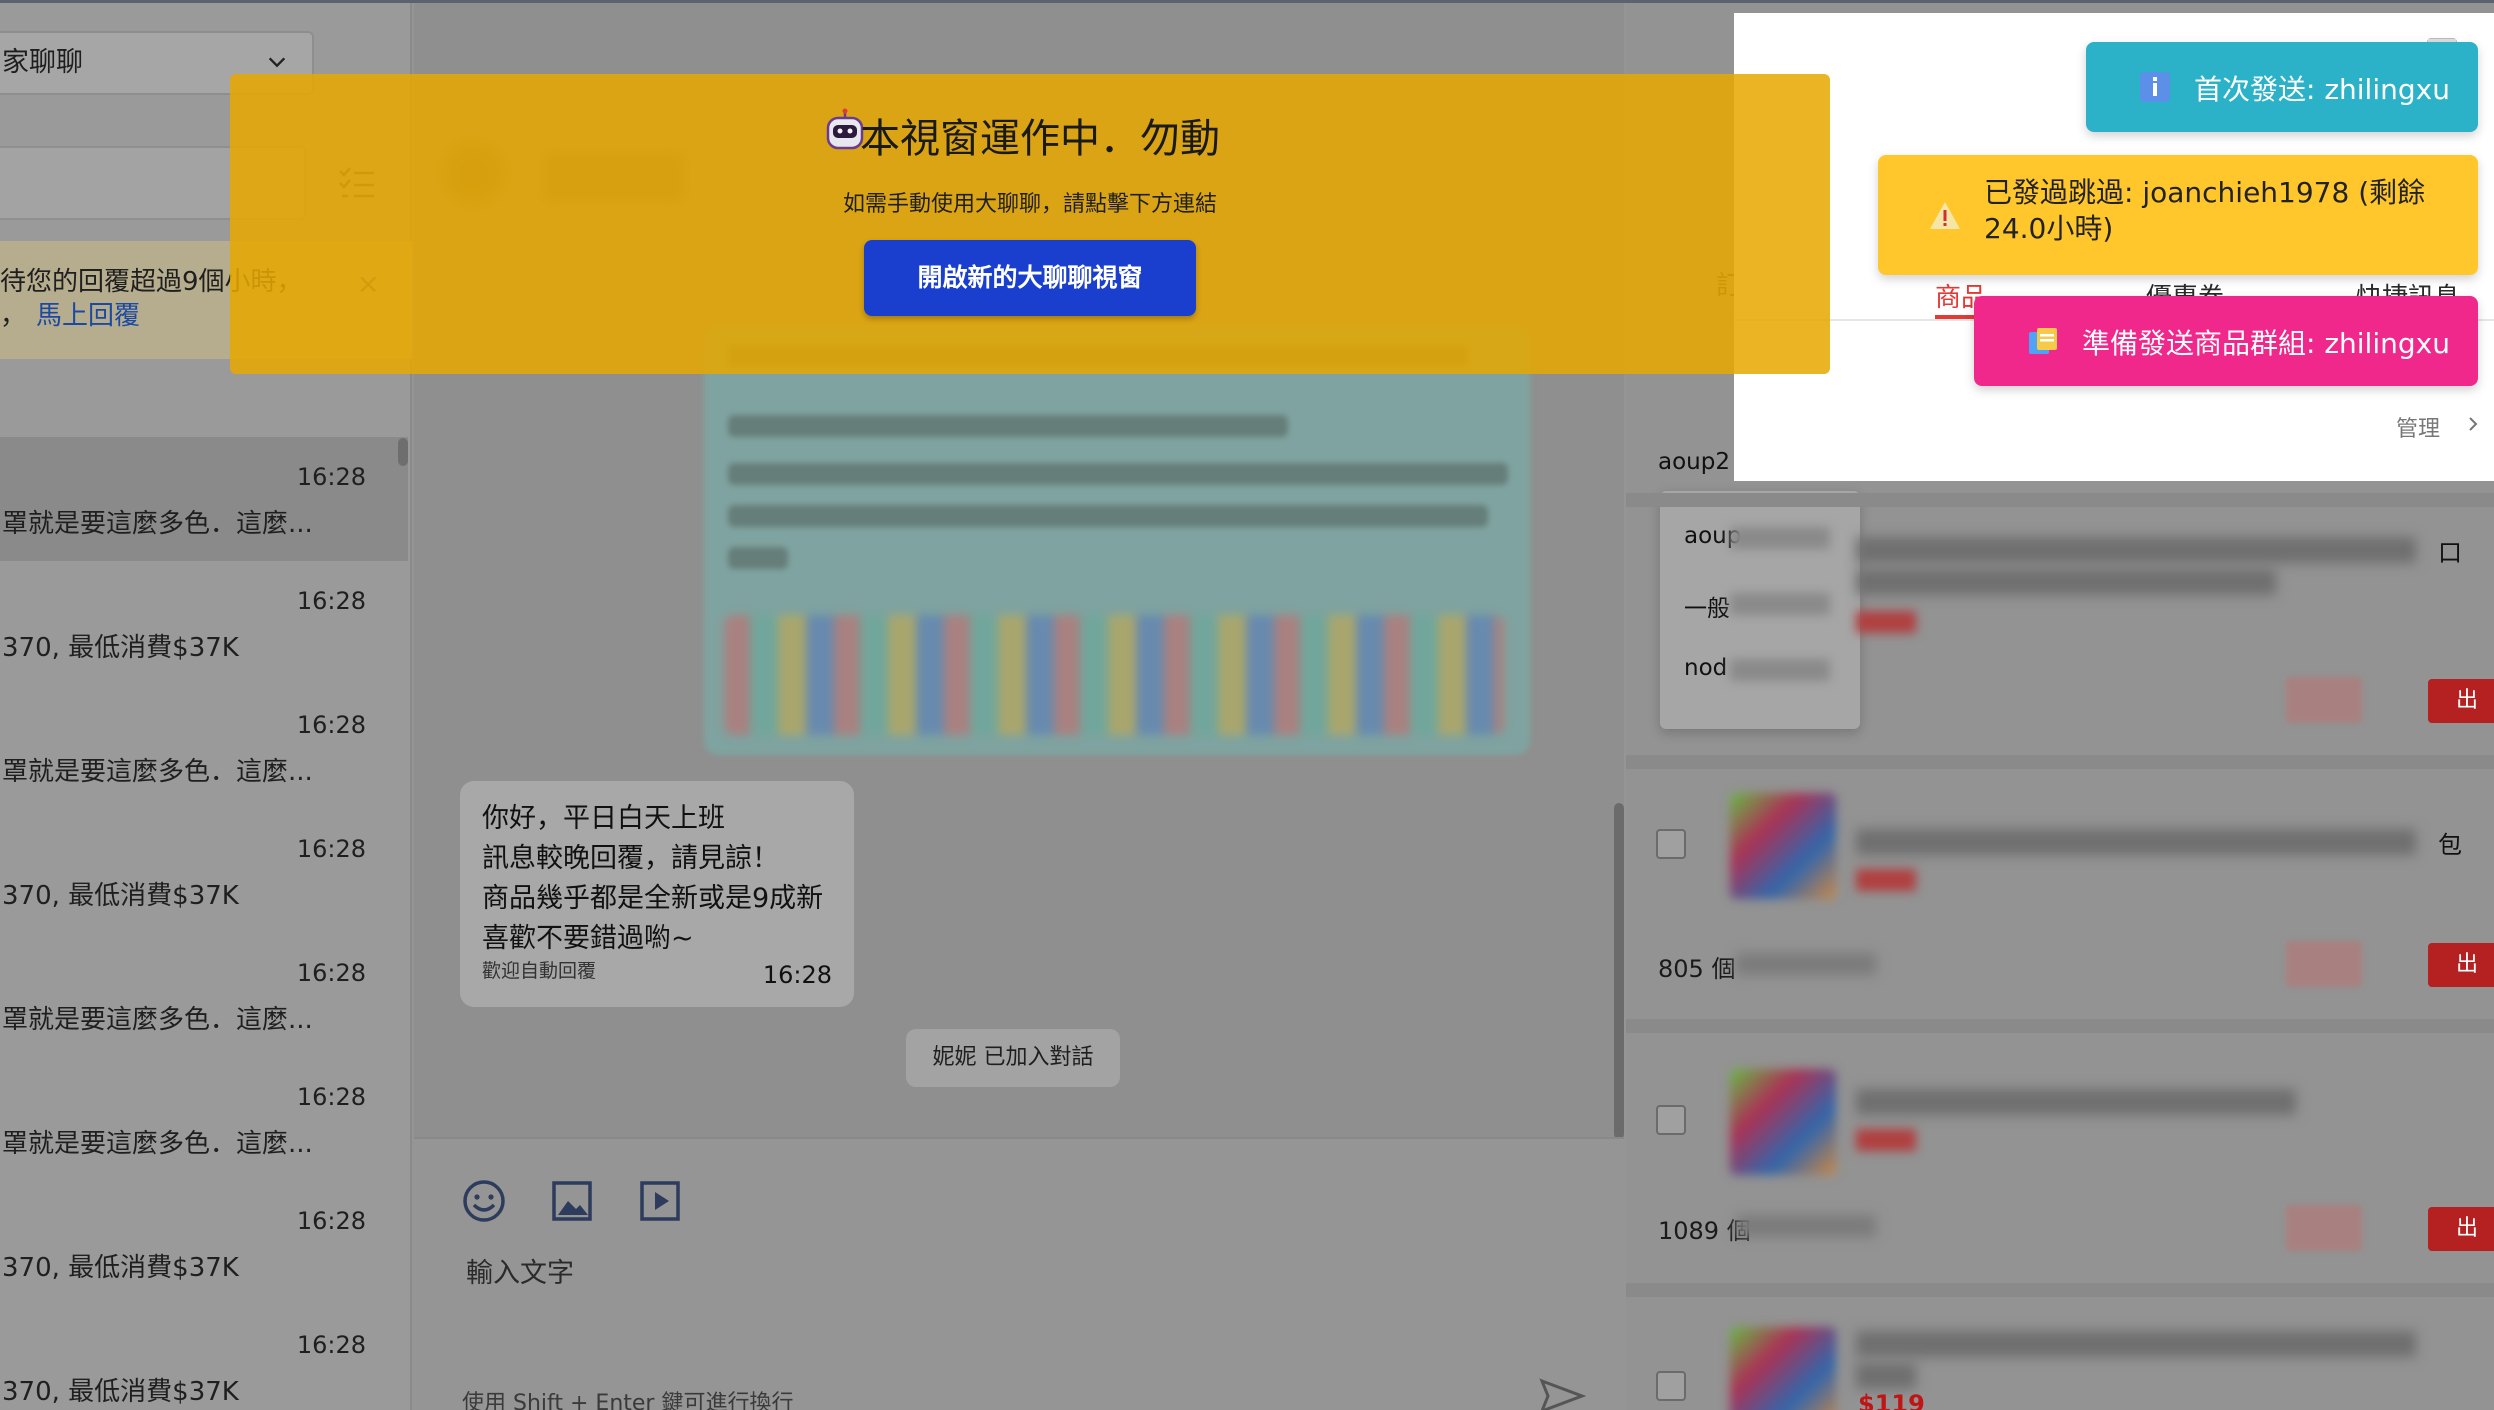  What do you see at coordinates (1694, 462) in the screenshot?
I see `account-name: aoup2` at bounding box center [1694, 462].